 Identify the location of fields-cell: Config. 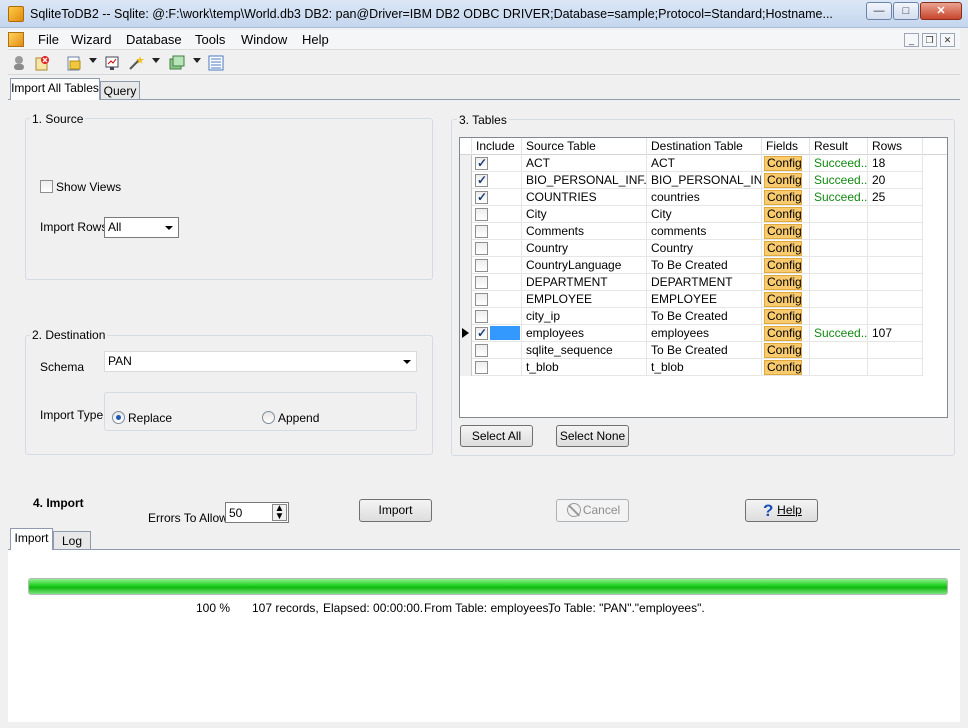
(786, 180).